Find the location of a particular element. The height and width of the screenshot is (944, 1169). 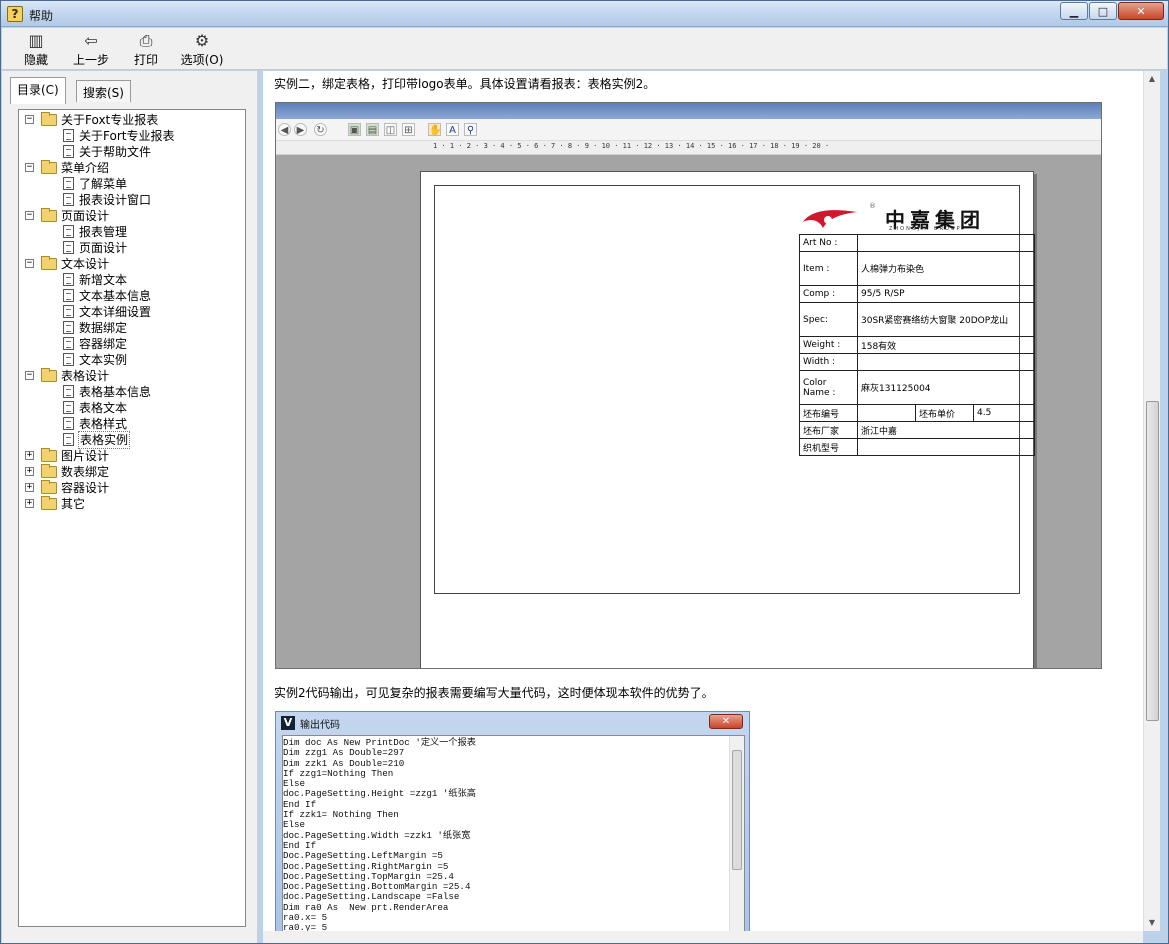

tree-topic-label: 表格实例 is located at coordinates (104, 440).